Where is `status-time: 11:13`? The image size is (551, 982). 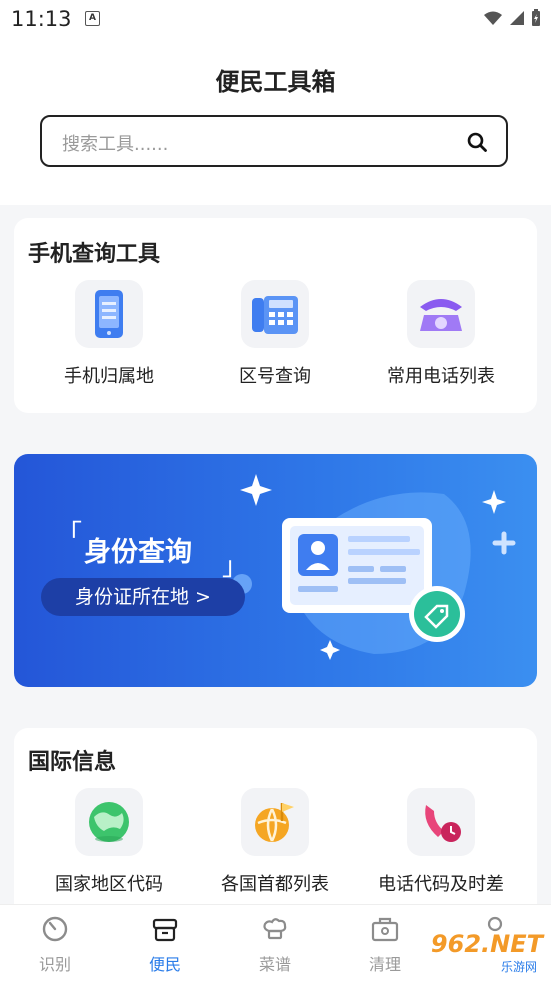 status-time: 11:13 is located at coordinates (41, 19).